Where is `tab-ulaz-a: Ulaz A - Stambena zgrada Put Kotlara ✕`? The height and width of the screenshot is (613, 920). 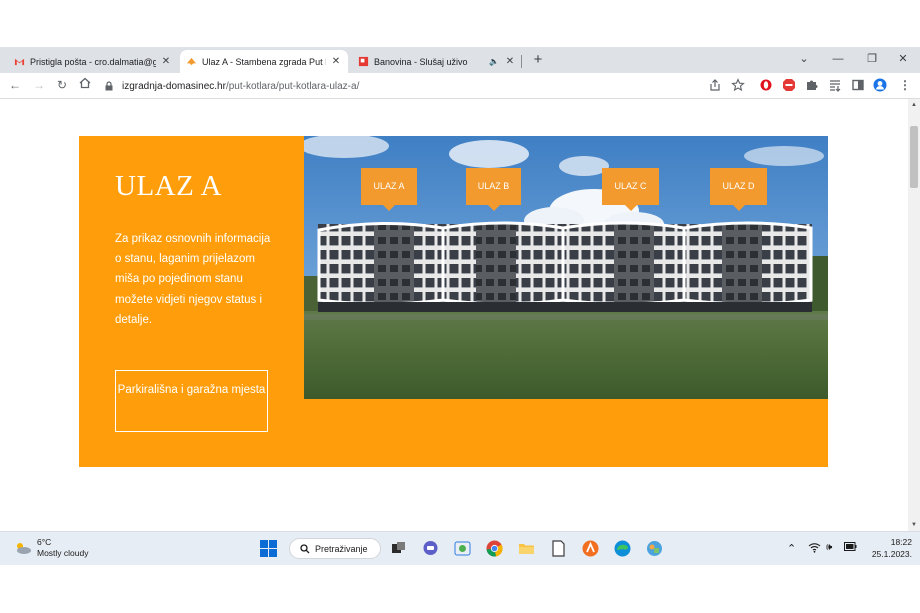 tab-ulaz-a: Ulaz A - Stambena zgrada Put Kotlara ✕ is located at coordinates (264, 61).